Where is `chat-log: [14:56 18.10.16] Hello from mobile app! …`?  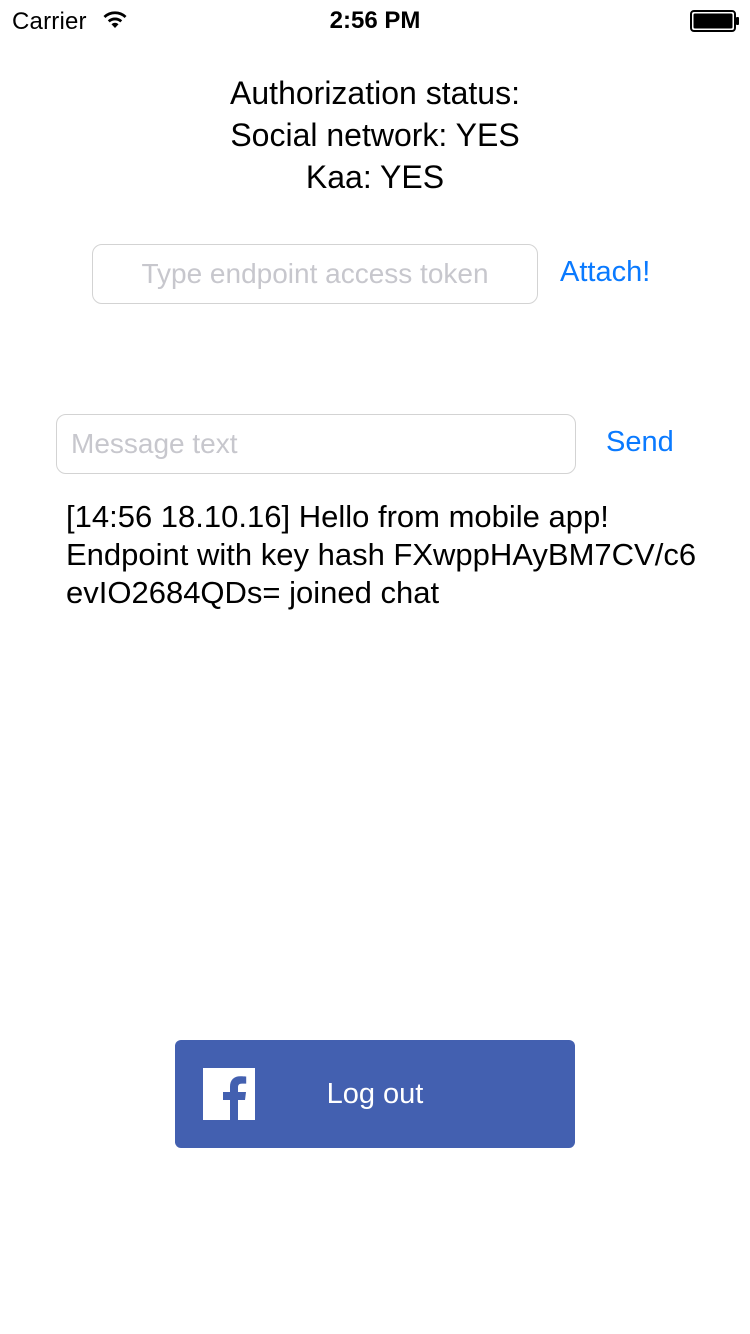
chat-log: [14:56 18.10.16] Hello from mobile app! … is located at coordinates (386, 555).